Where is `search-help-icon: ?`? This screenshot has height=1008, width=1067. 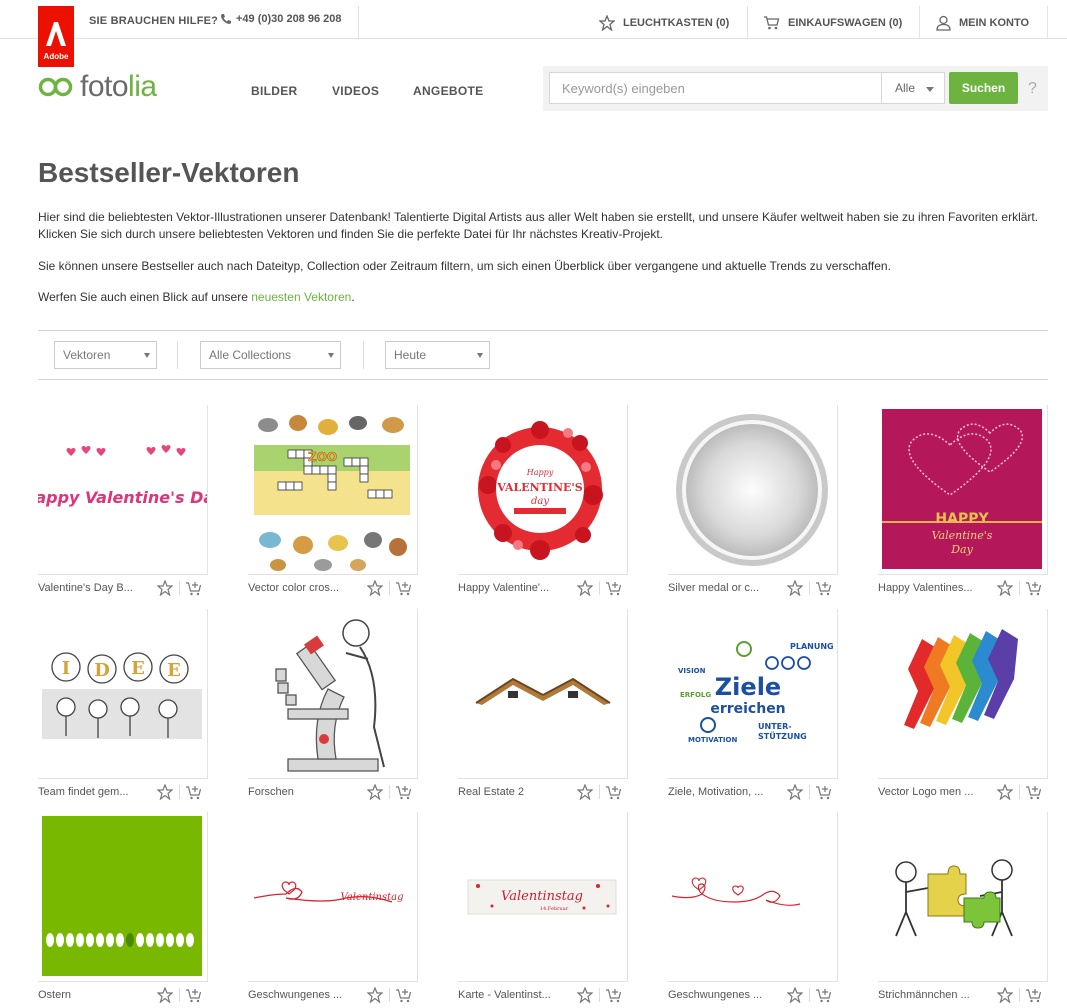
search-help-icon: ? is located at coordinates (1032, 89).